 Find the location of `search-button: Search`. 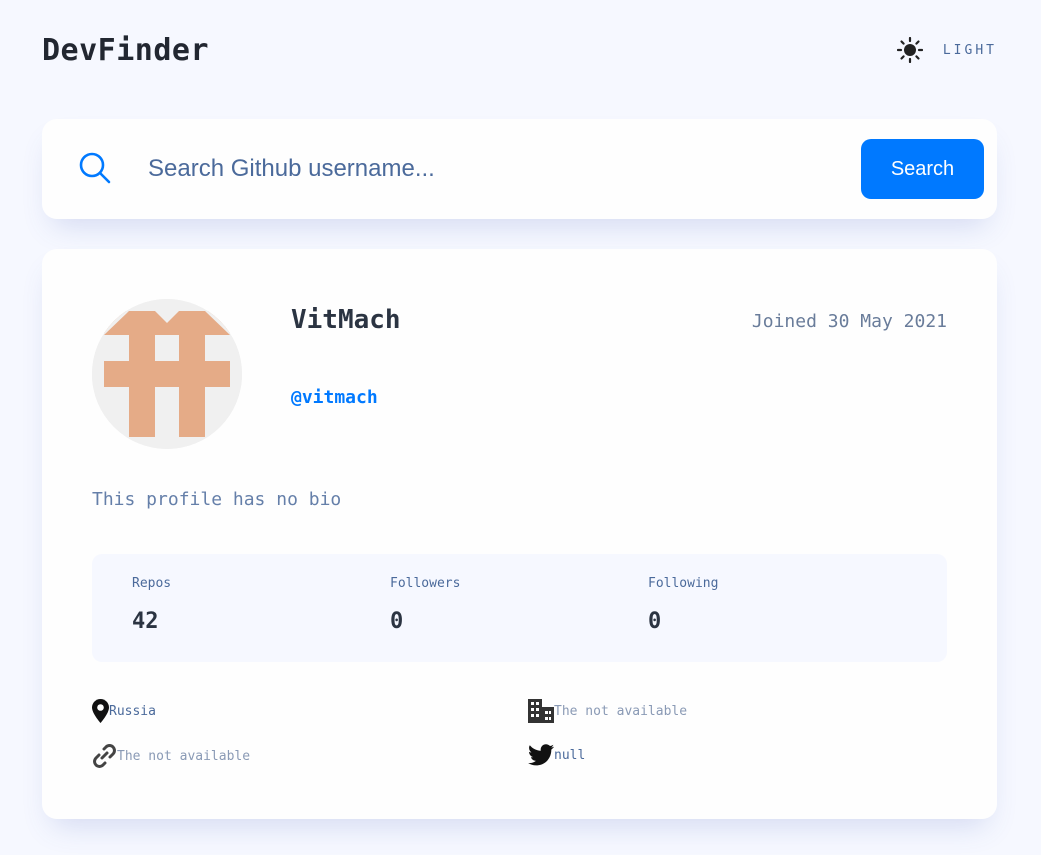

search-button: Search is located at coordinates (922, 169).